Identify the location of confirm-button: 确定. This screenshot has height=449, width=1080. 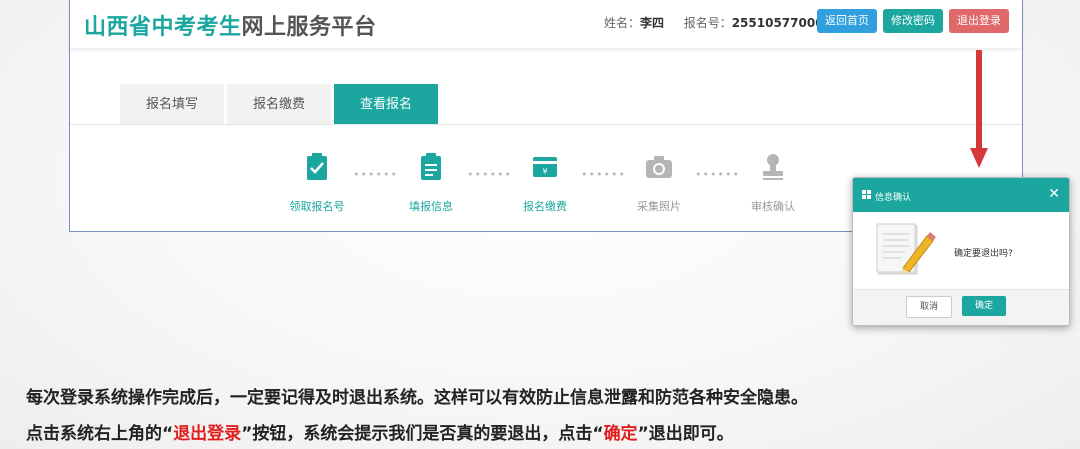
(984, 306).